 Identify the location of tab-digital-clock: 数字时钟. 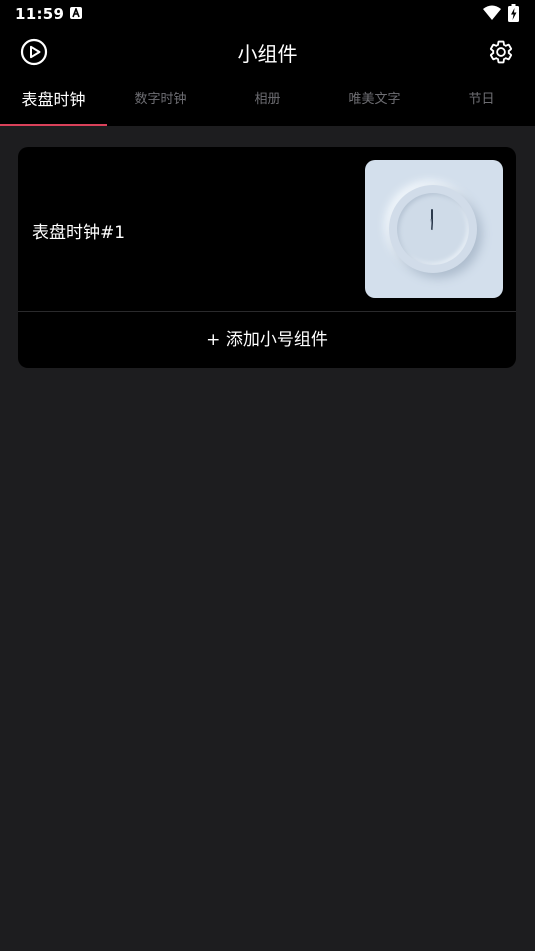
(160, 101).